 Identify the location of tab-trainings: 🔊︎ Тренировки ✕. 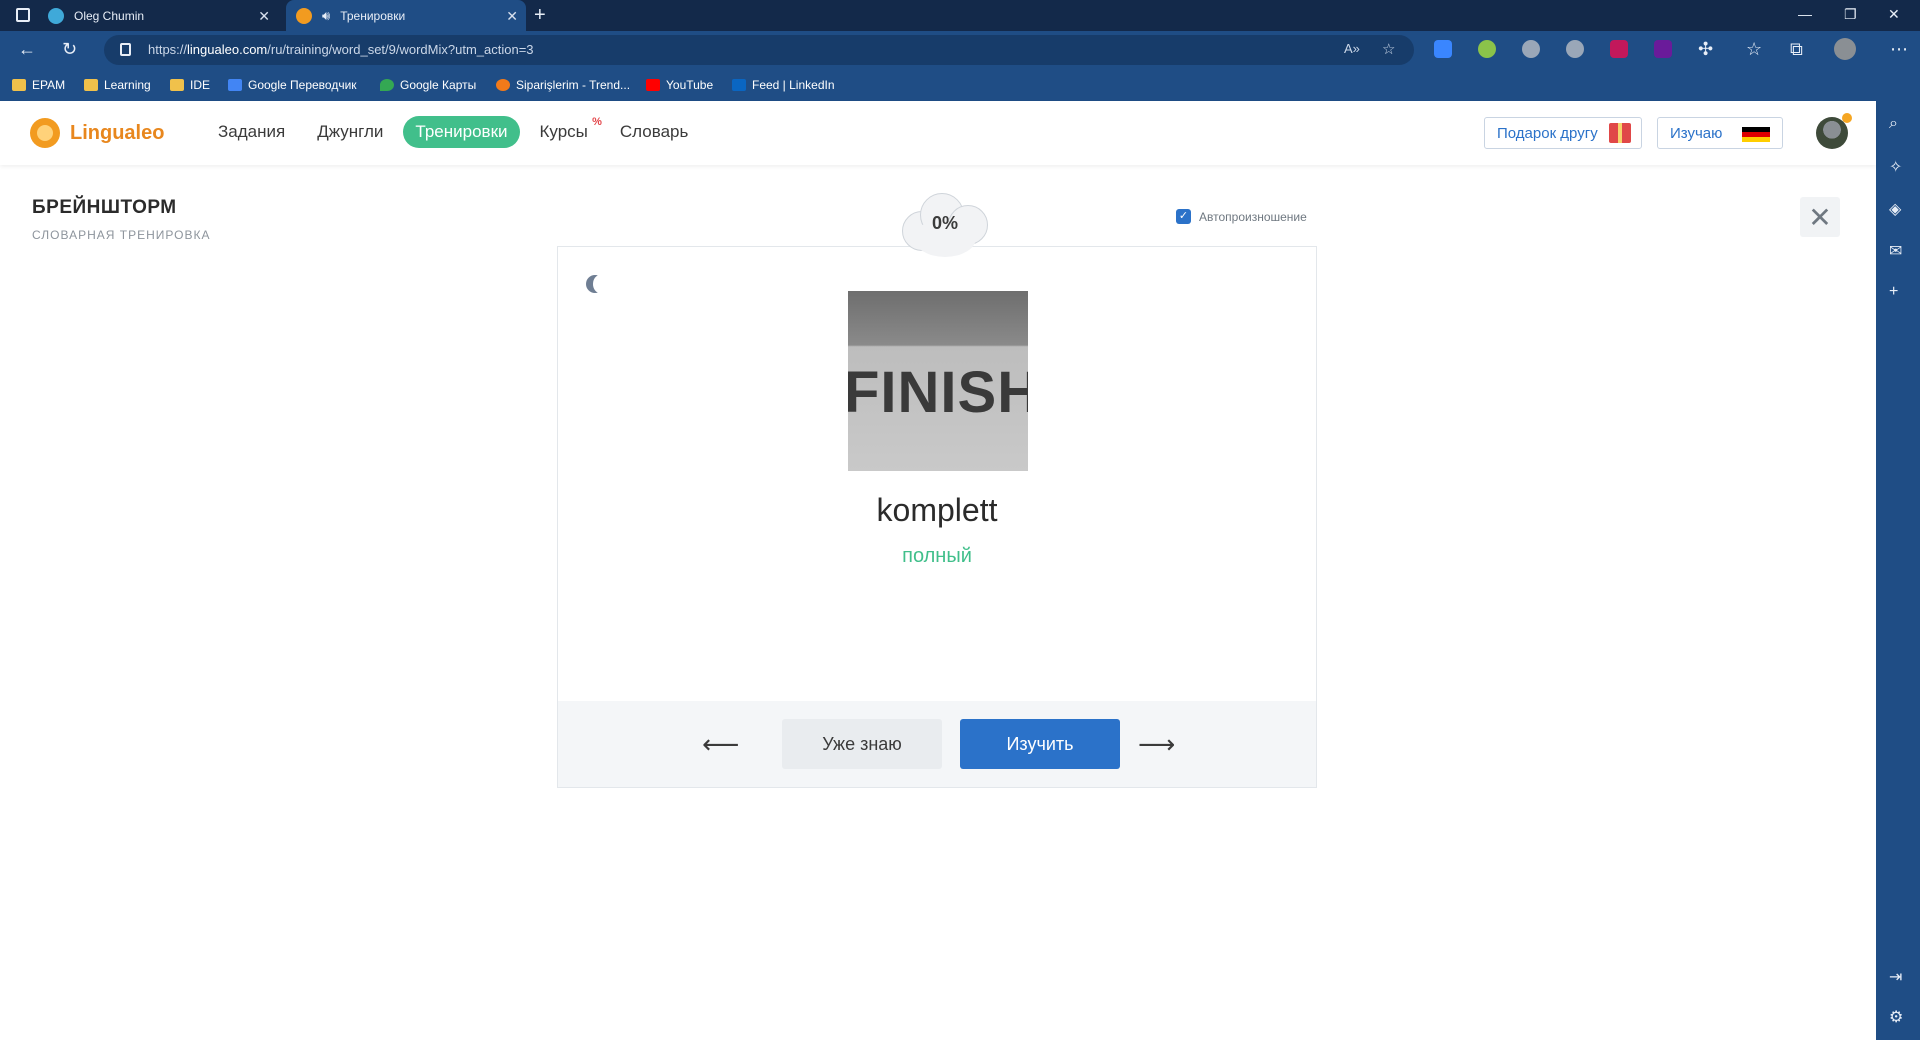
(406, 15).